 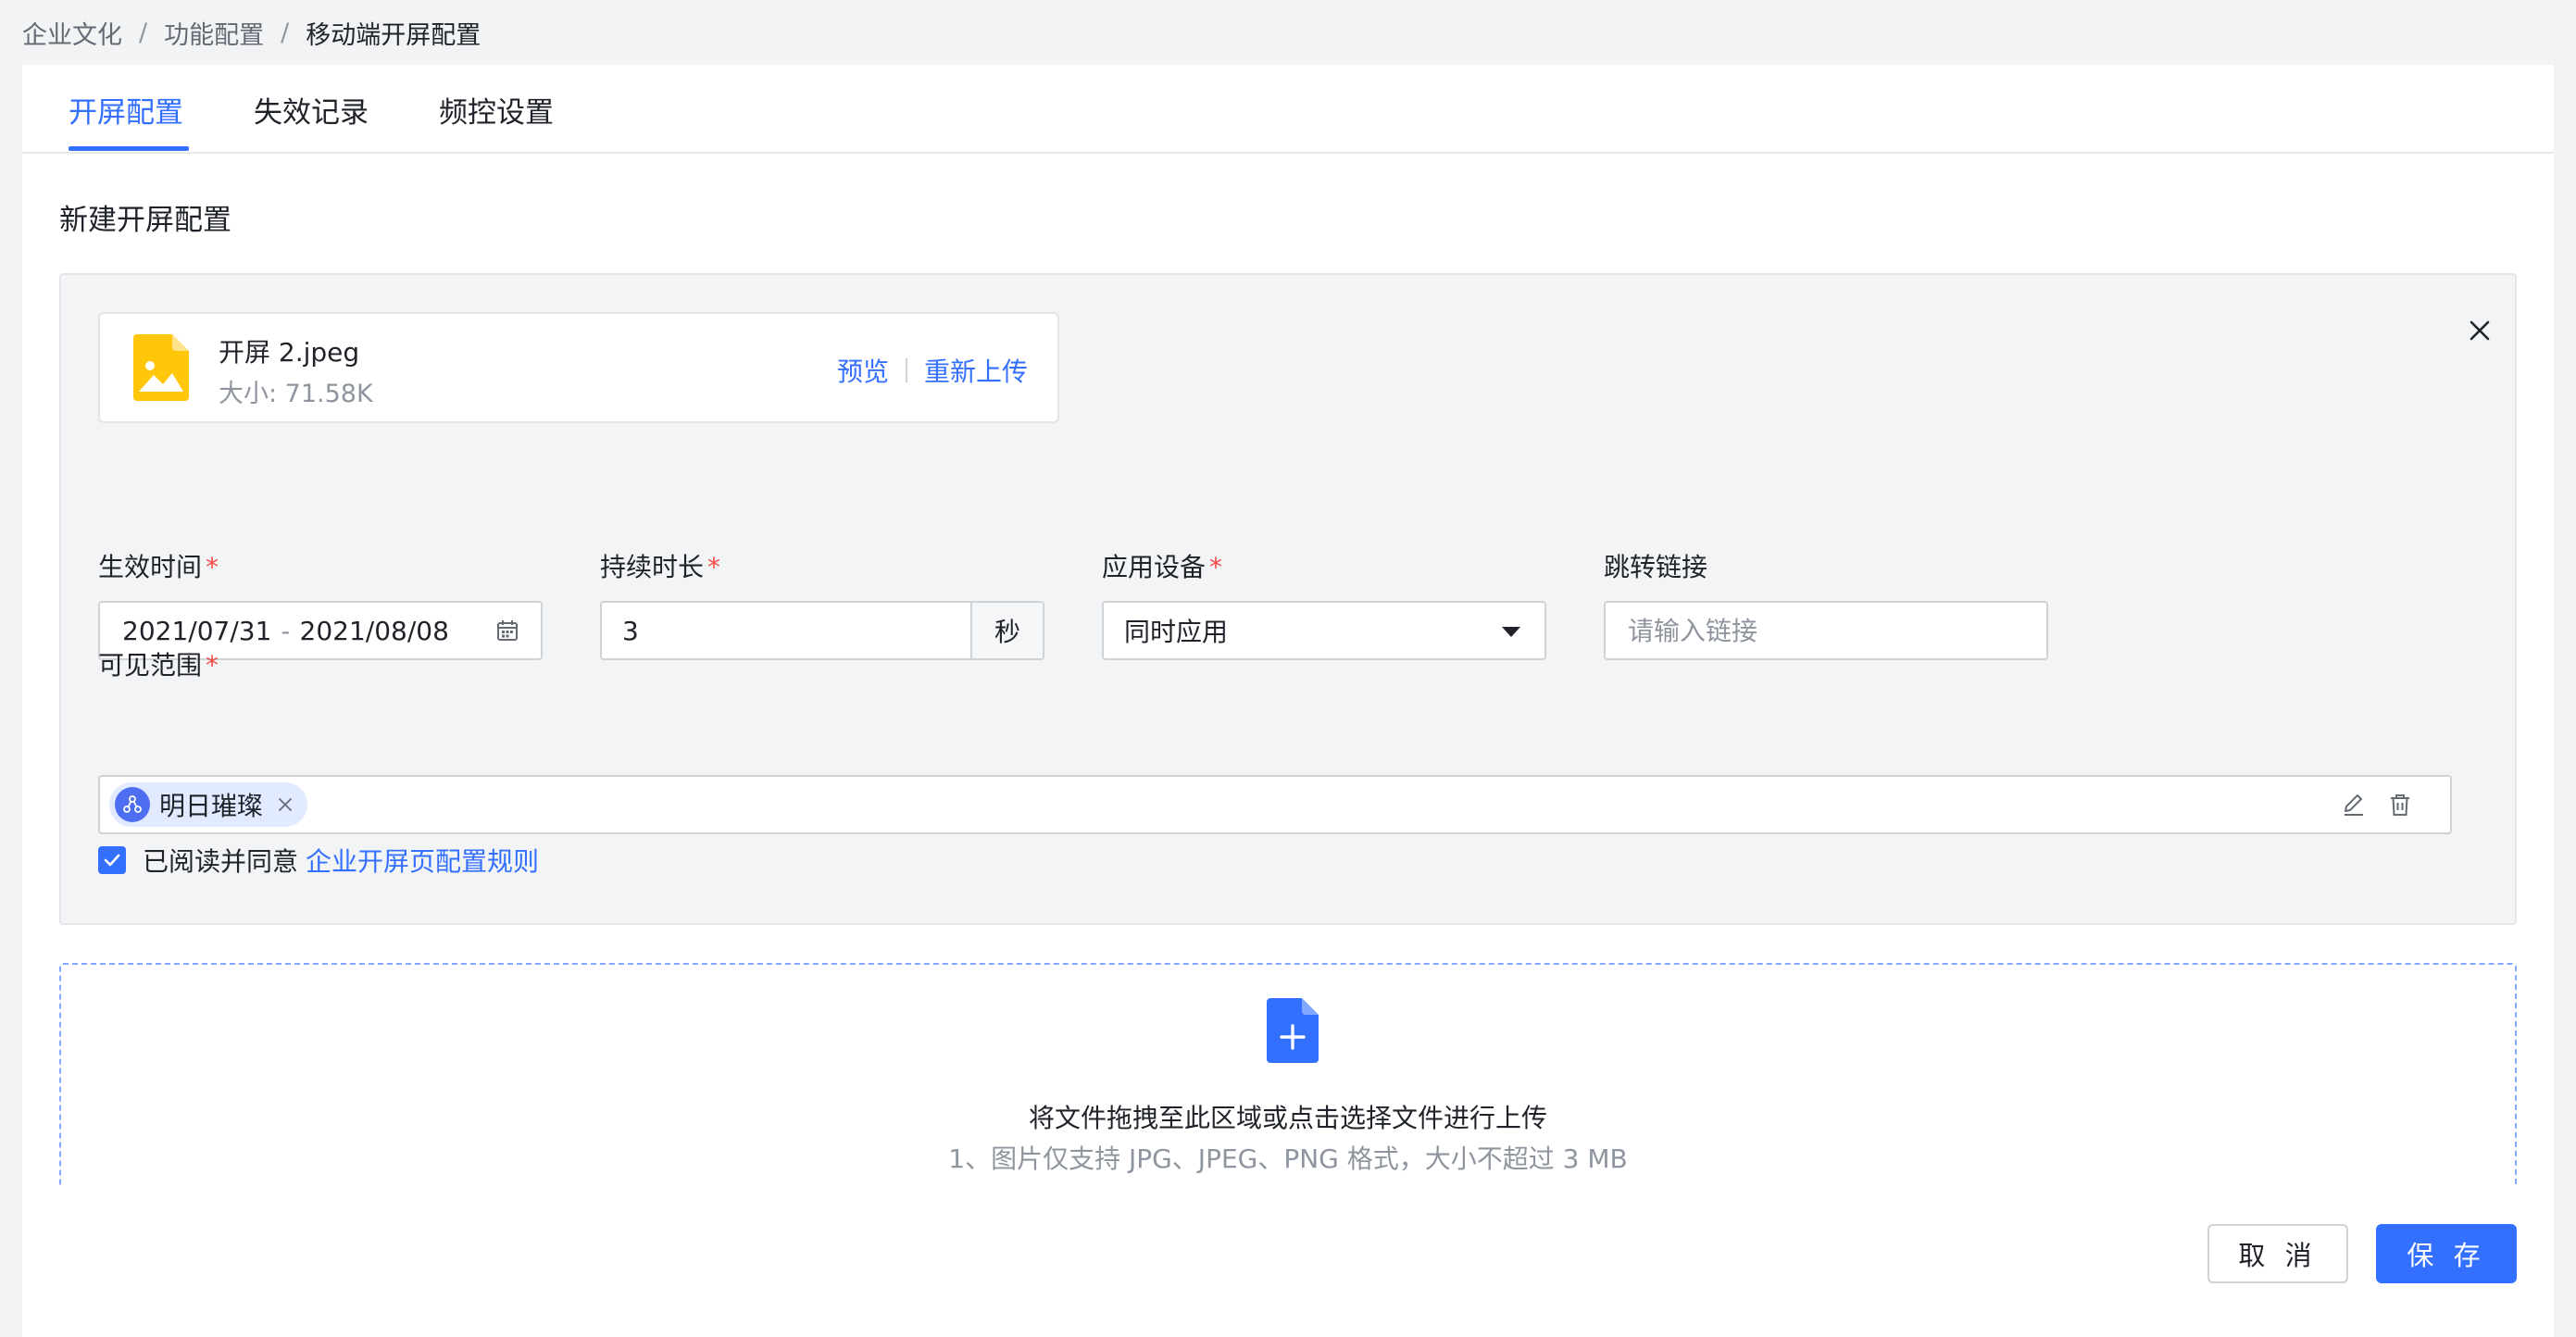 I want to click on calendar-icon, so click(x=507, y=634).